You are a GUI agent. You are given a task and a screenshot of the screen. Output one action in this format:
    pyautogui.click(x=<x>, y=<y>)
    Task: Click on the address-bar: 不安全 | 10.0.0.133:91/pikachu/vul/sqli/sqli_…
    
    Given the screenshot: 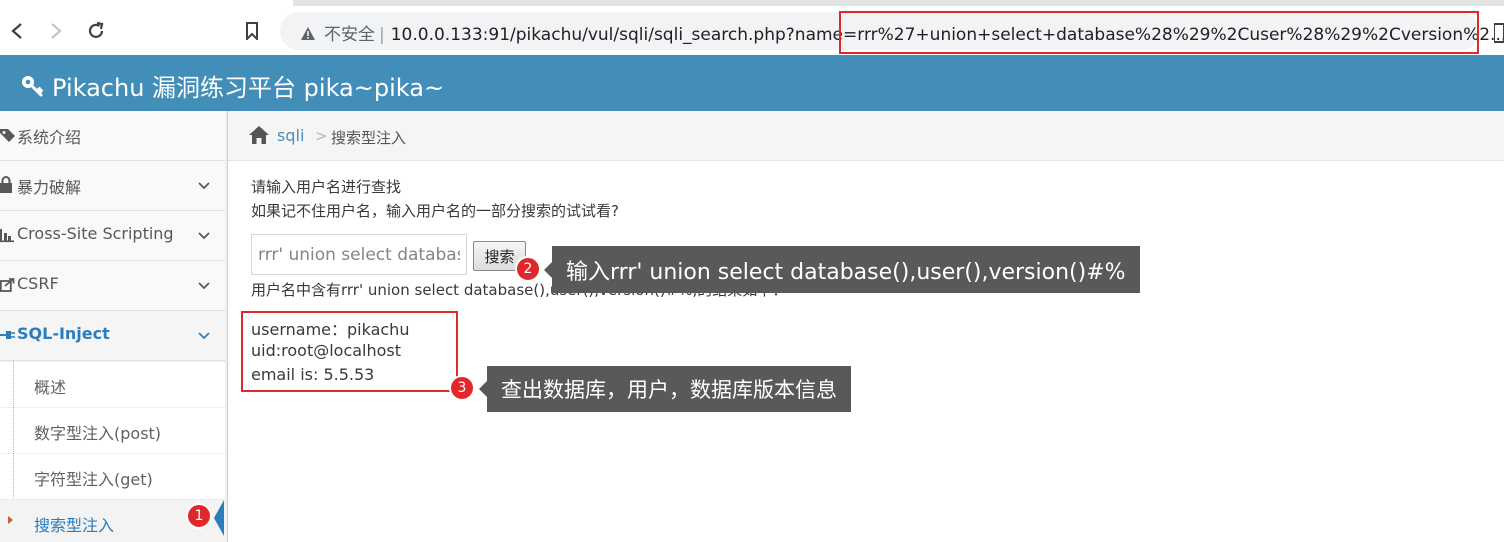 What is the action you would take?
    pyautogui.click(x=892, y=31)
    